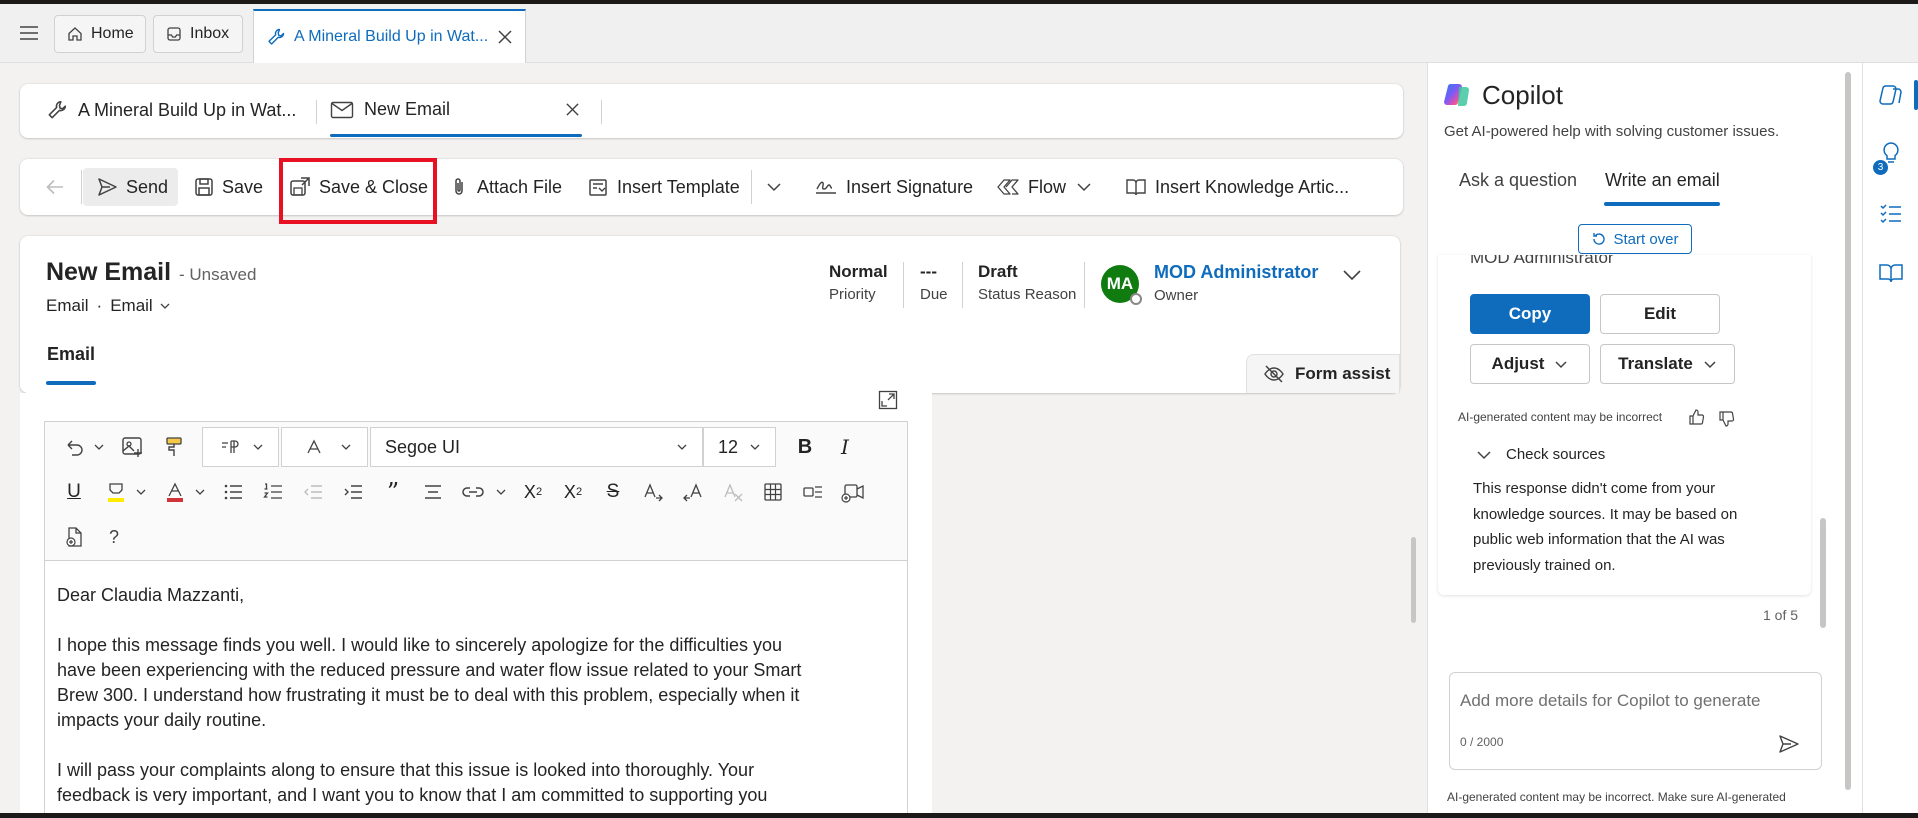 Image resolution: width=1918 pixels, height=818 pixels. Describe the element at coordinates (71, 354) in the screenshot. I see `tab-email-form: Email` at that location.